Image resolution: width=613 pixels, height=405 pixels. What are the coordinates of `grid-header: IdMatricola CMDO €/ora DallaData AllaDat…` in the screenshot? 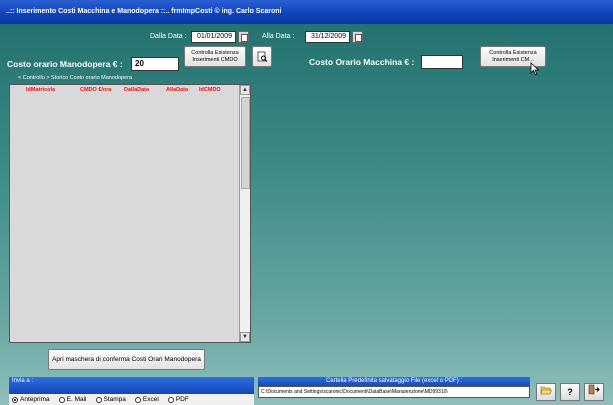 It's located at (124, 91).